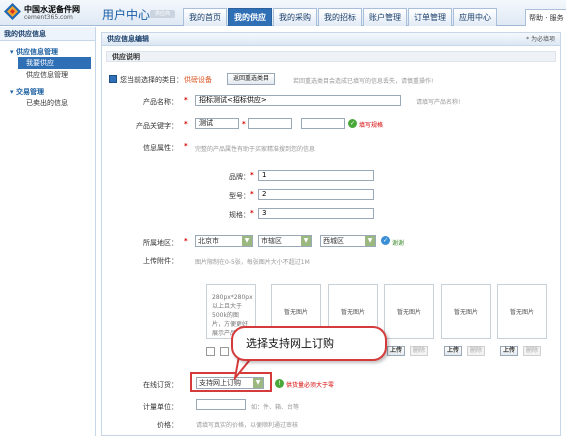 This screenshot has height=436, width=566. What do you see at coordinates (419, 351) in the screenshot?
I see `delete-button-3: 删除` at bounding box center [419, 351].